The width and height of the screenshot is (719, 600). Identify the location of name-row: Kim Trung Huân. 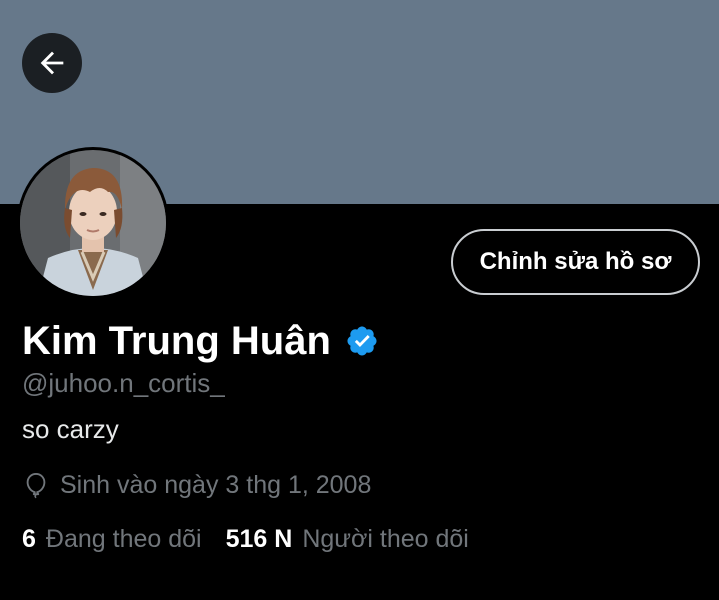
(200, 341).